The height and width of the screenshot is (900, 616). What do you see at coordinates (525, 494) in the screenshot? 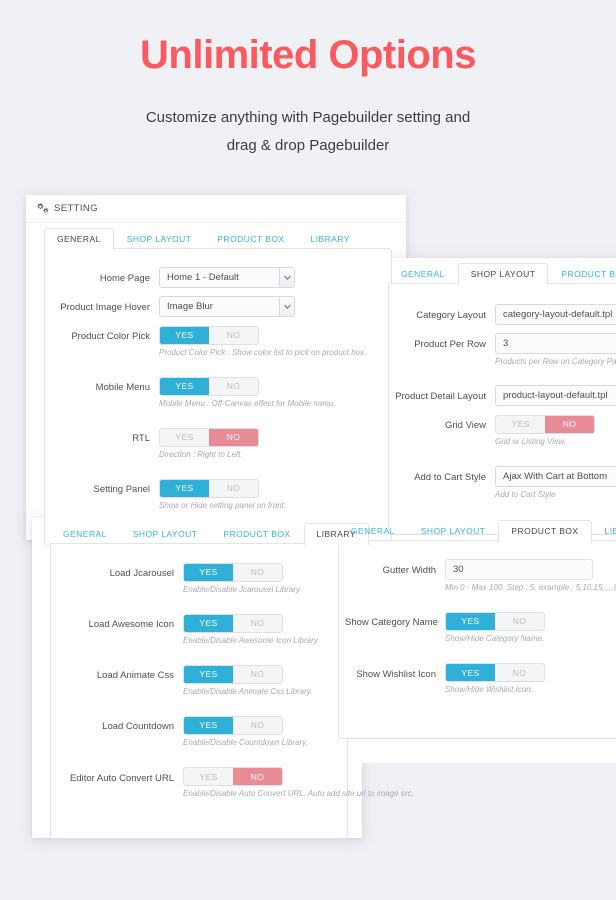
I see `field-hint: Add to Cart Style` at bounding box center [525, 494].